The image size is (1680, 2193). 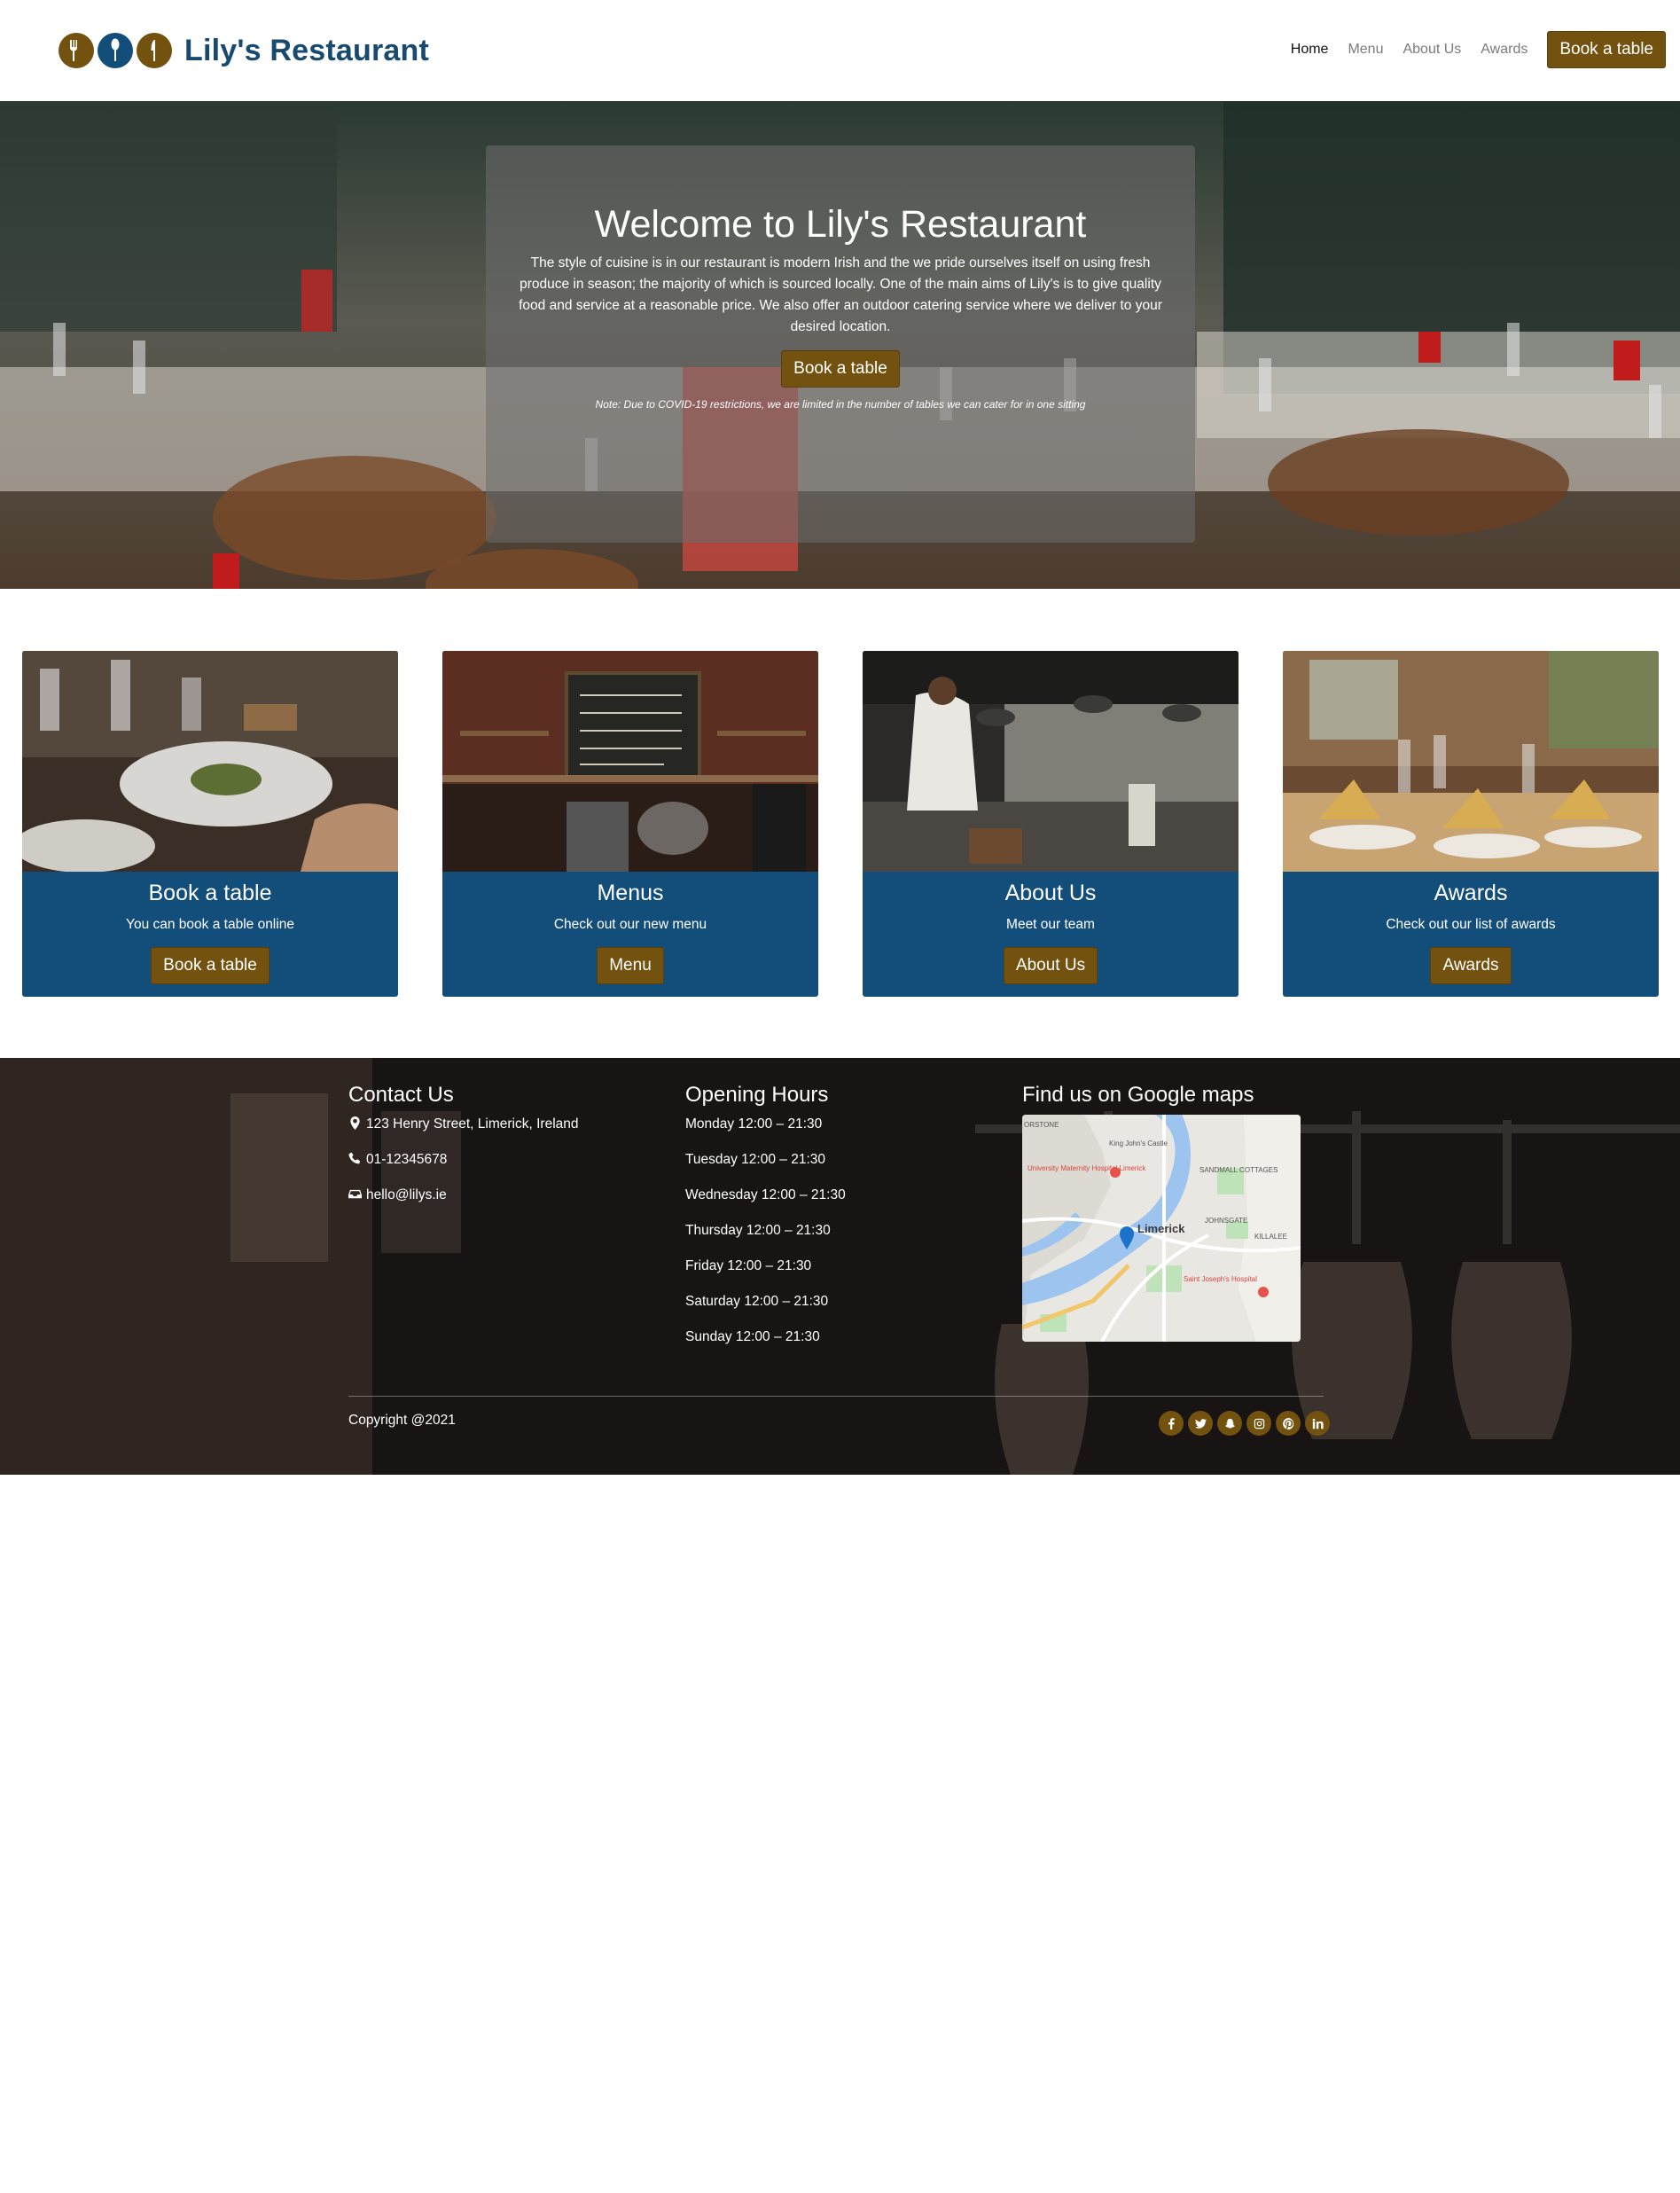 I want to click on map-label-stjoseph: Saint Joseph's Hospital, so click(x=1220, y=1279).